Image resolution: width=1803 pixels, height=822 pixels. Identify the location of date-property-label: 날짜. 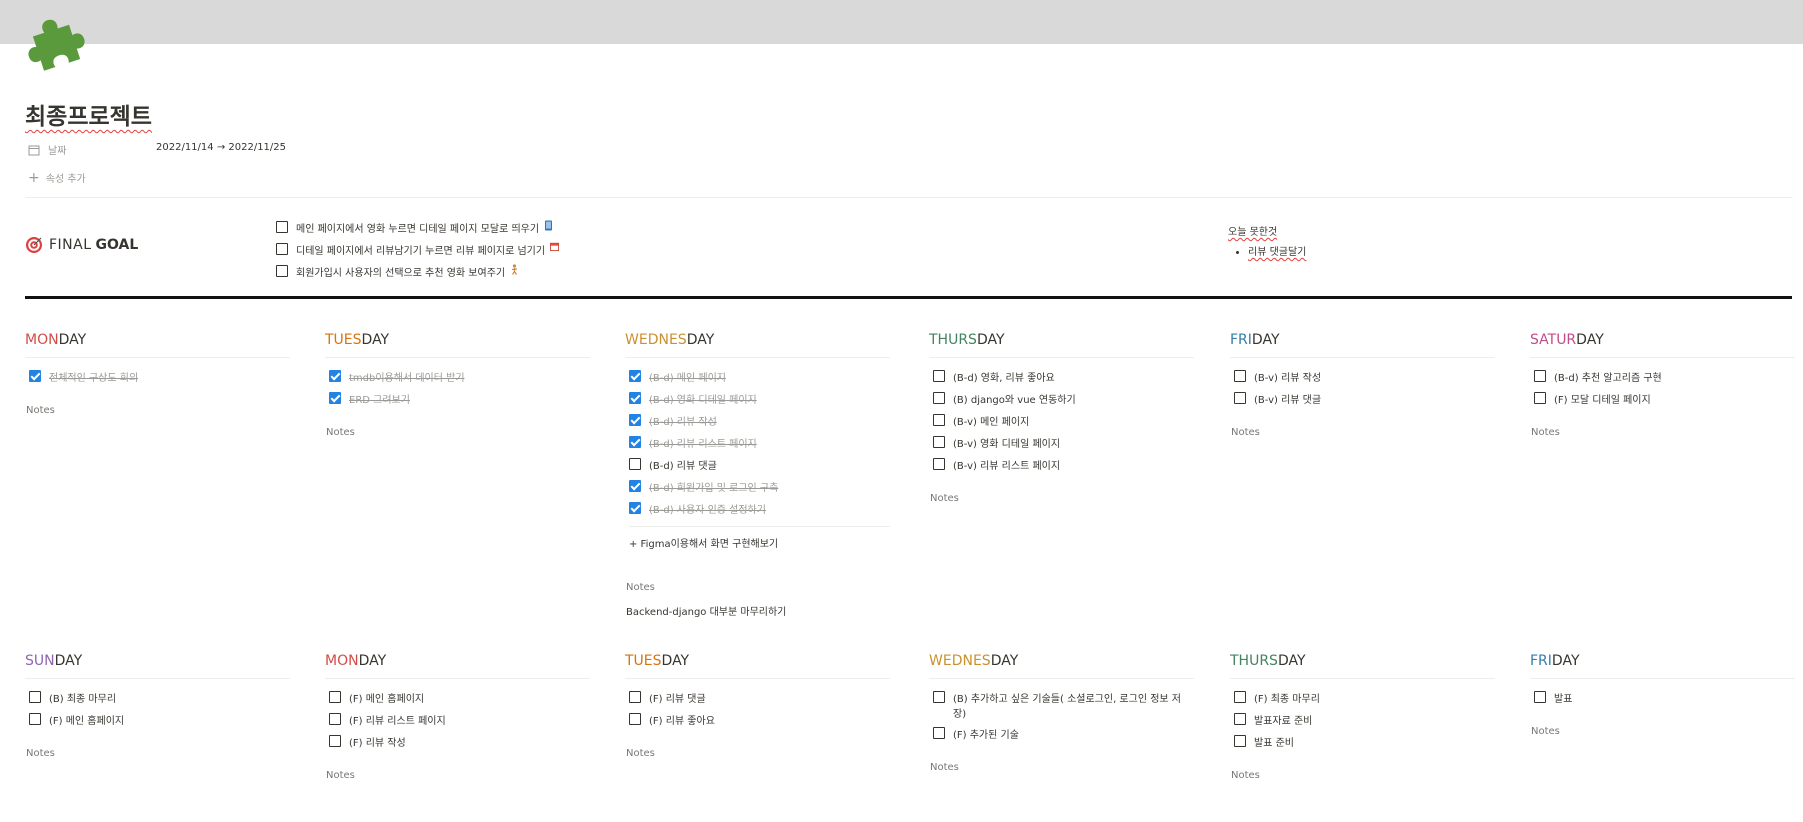
(47, 149).